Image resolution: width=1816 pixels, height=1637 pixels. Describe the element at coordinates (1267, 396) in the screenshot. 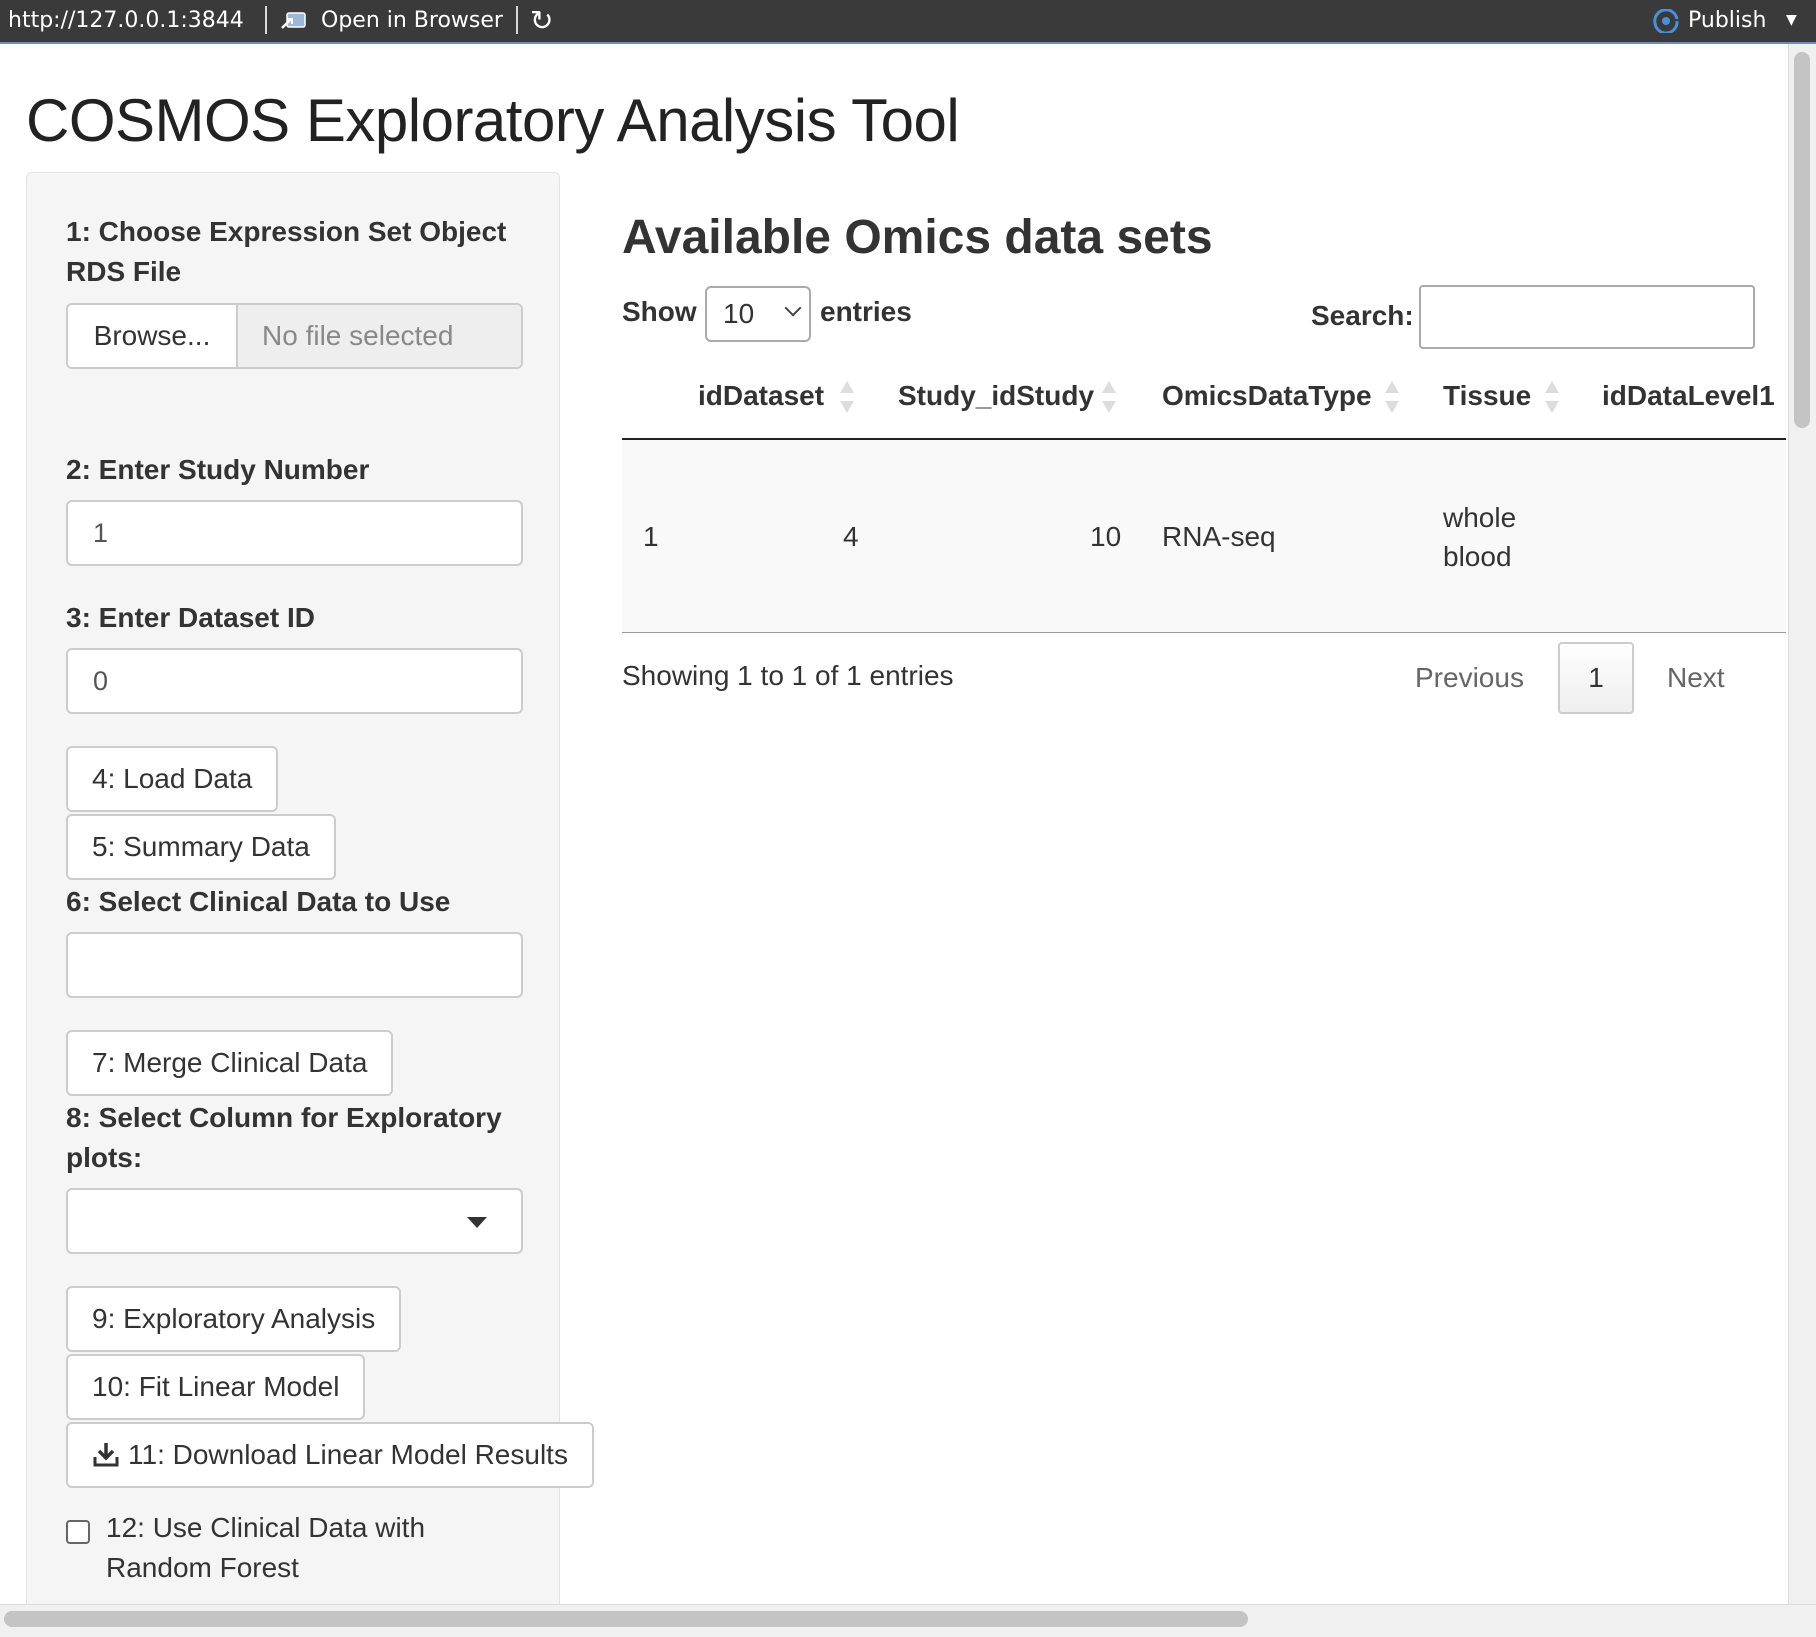

I see `column-header-omicsdatatype: OmicsDataType` at that location.